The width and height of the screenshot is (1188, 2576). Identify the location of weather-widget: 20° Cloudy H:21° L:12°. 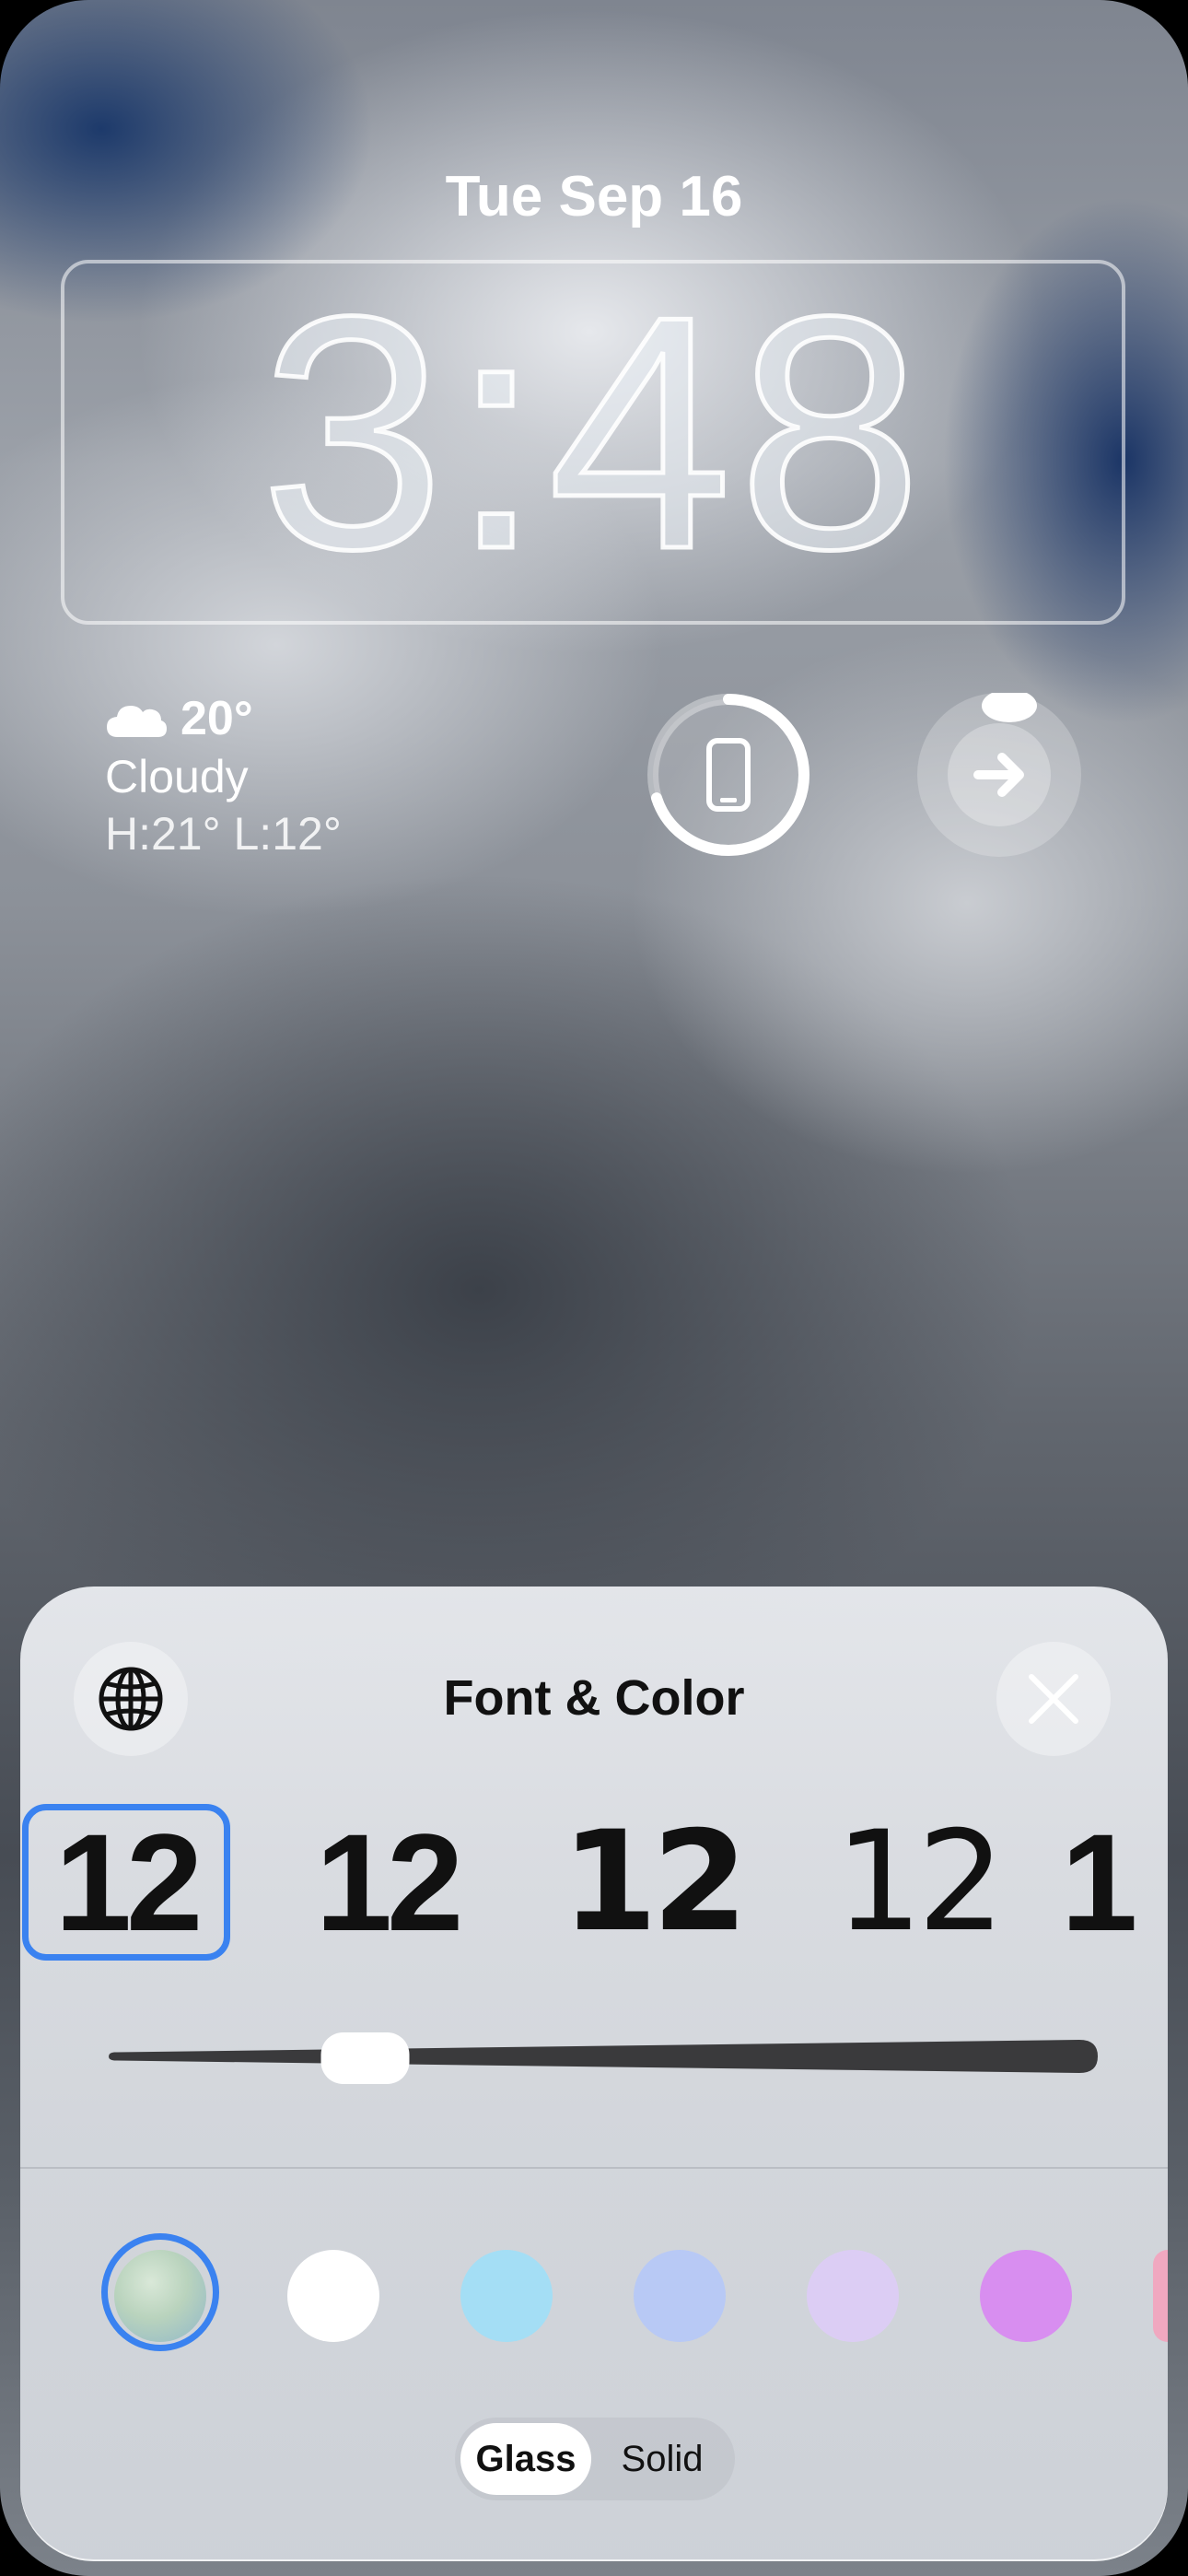
(223, 775).